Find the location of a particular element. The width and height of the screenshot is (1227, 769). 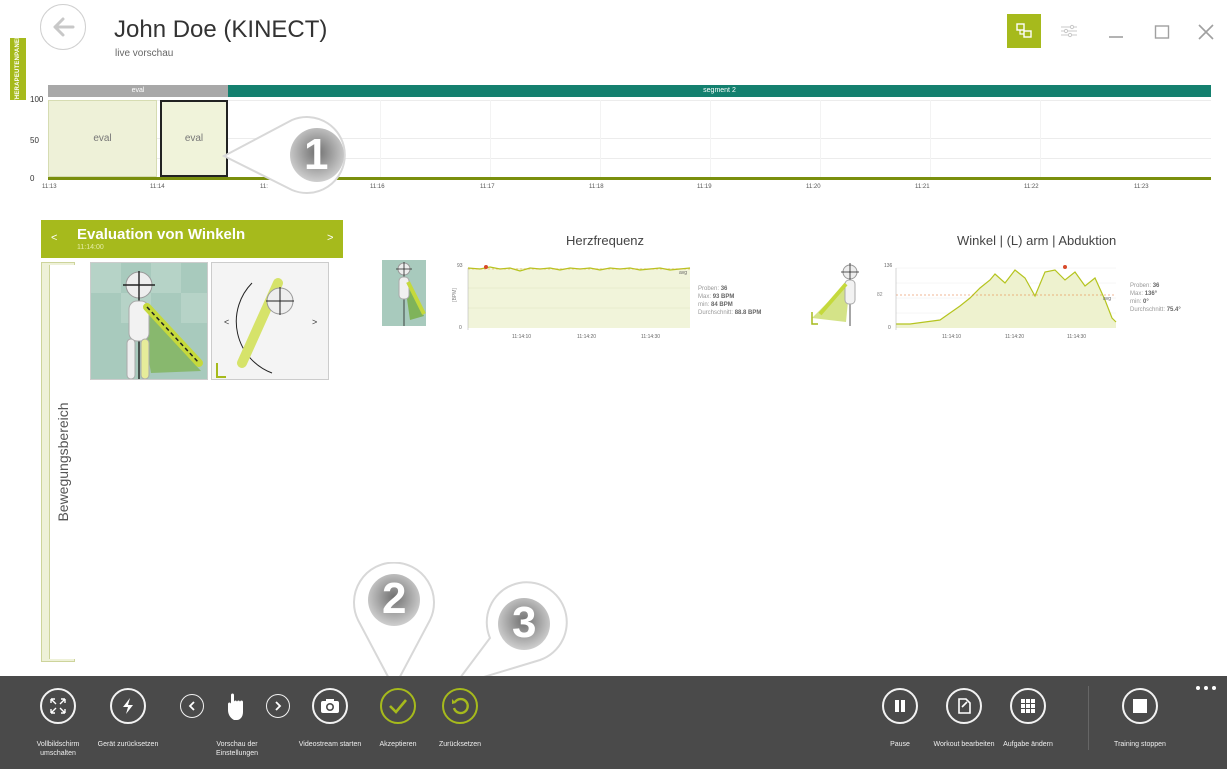

timeline-tick: 11:13 is located at coordinates (49, 187).